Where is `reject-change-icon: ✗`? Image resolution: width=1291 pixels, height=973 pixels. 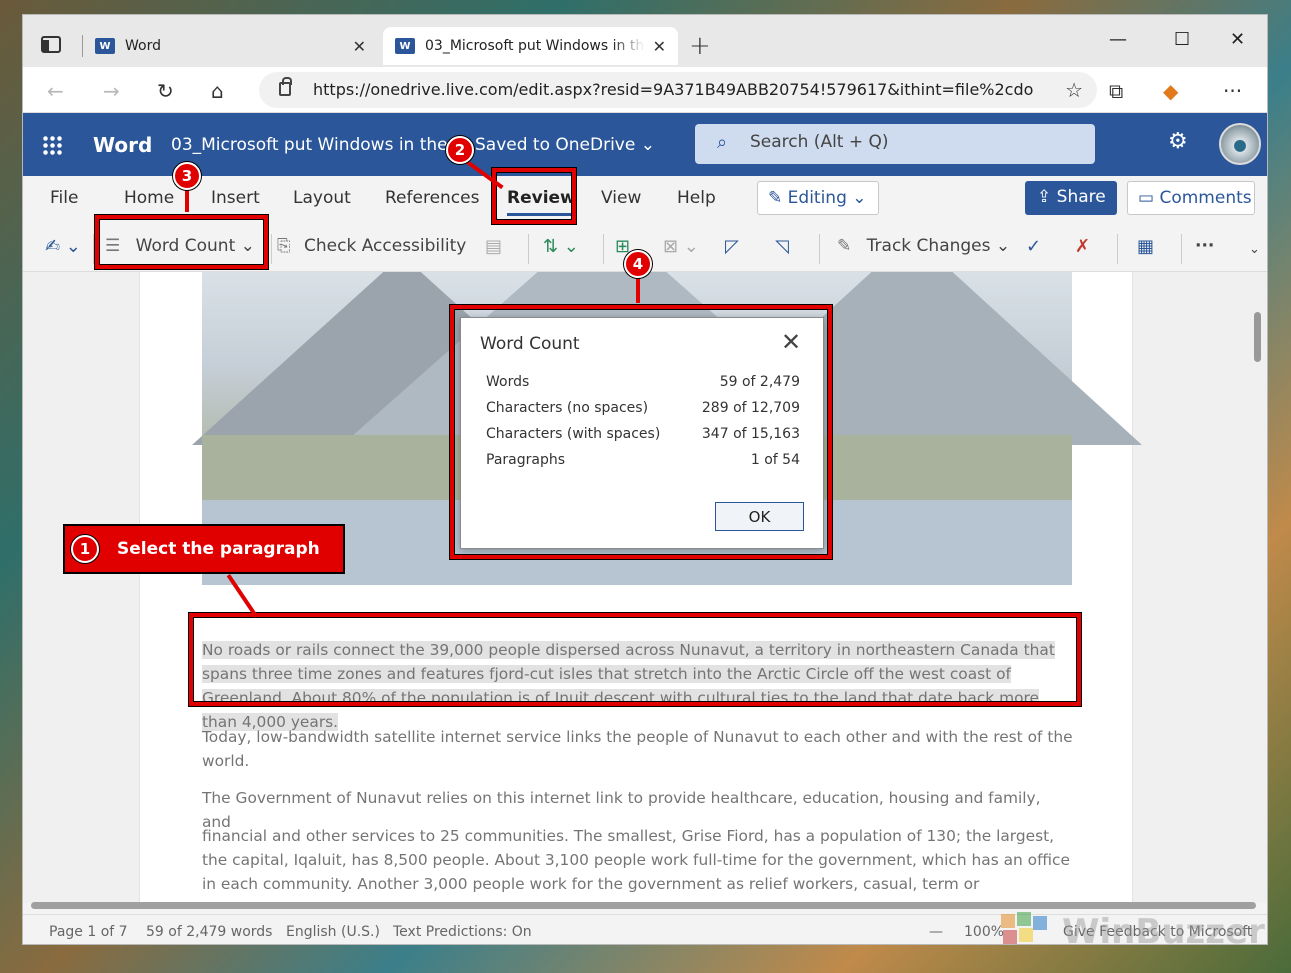
reject-change-icon: ✗ is located at coordinates (1082, 246).